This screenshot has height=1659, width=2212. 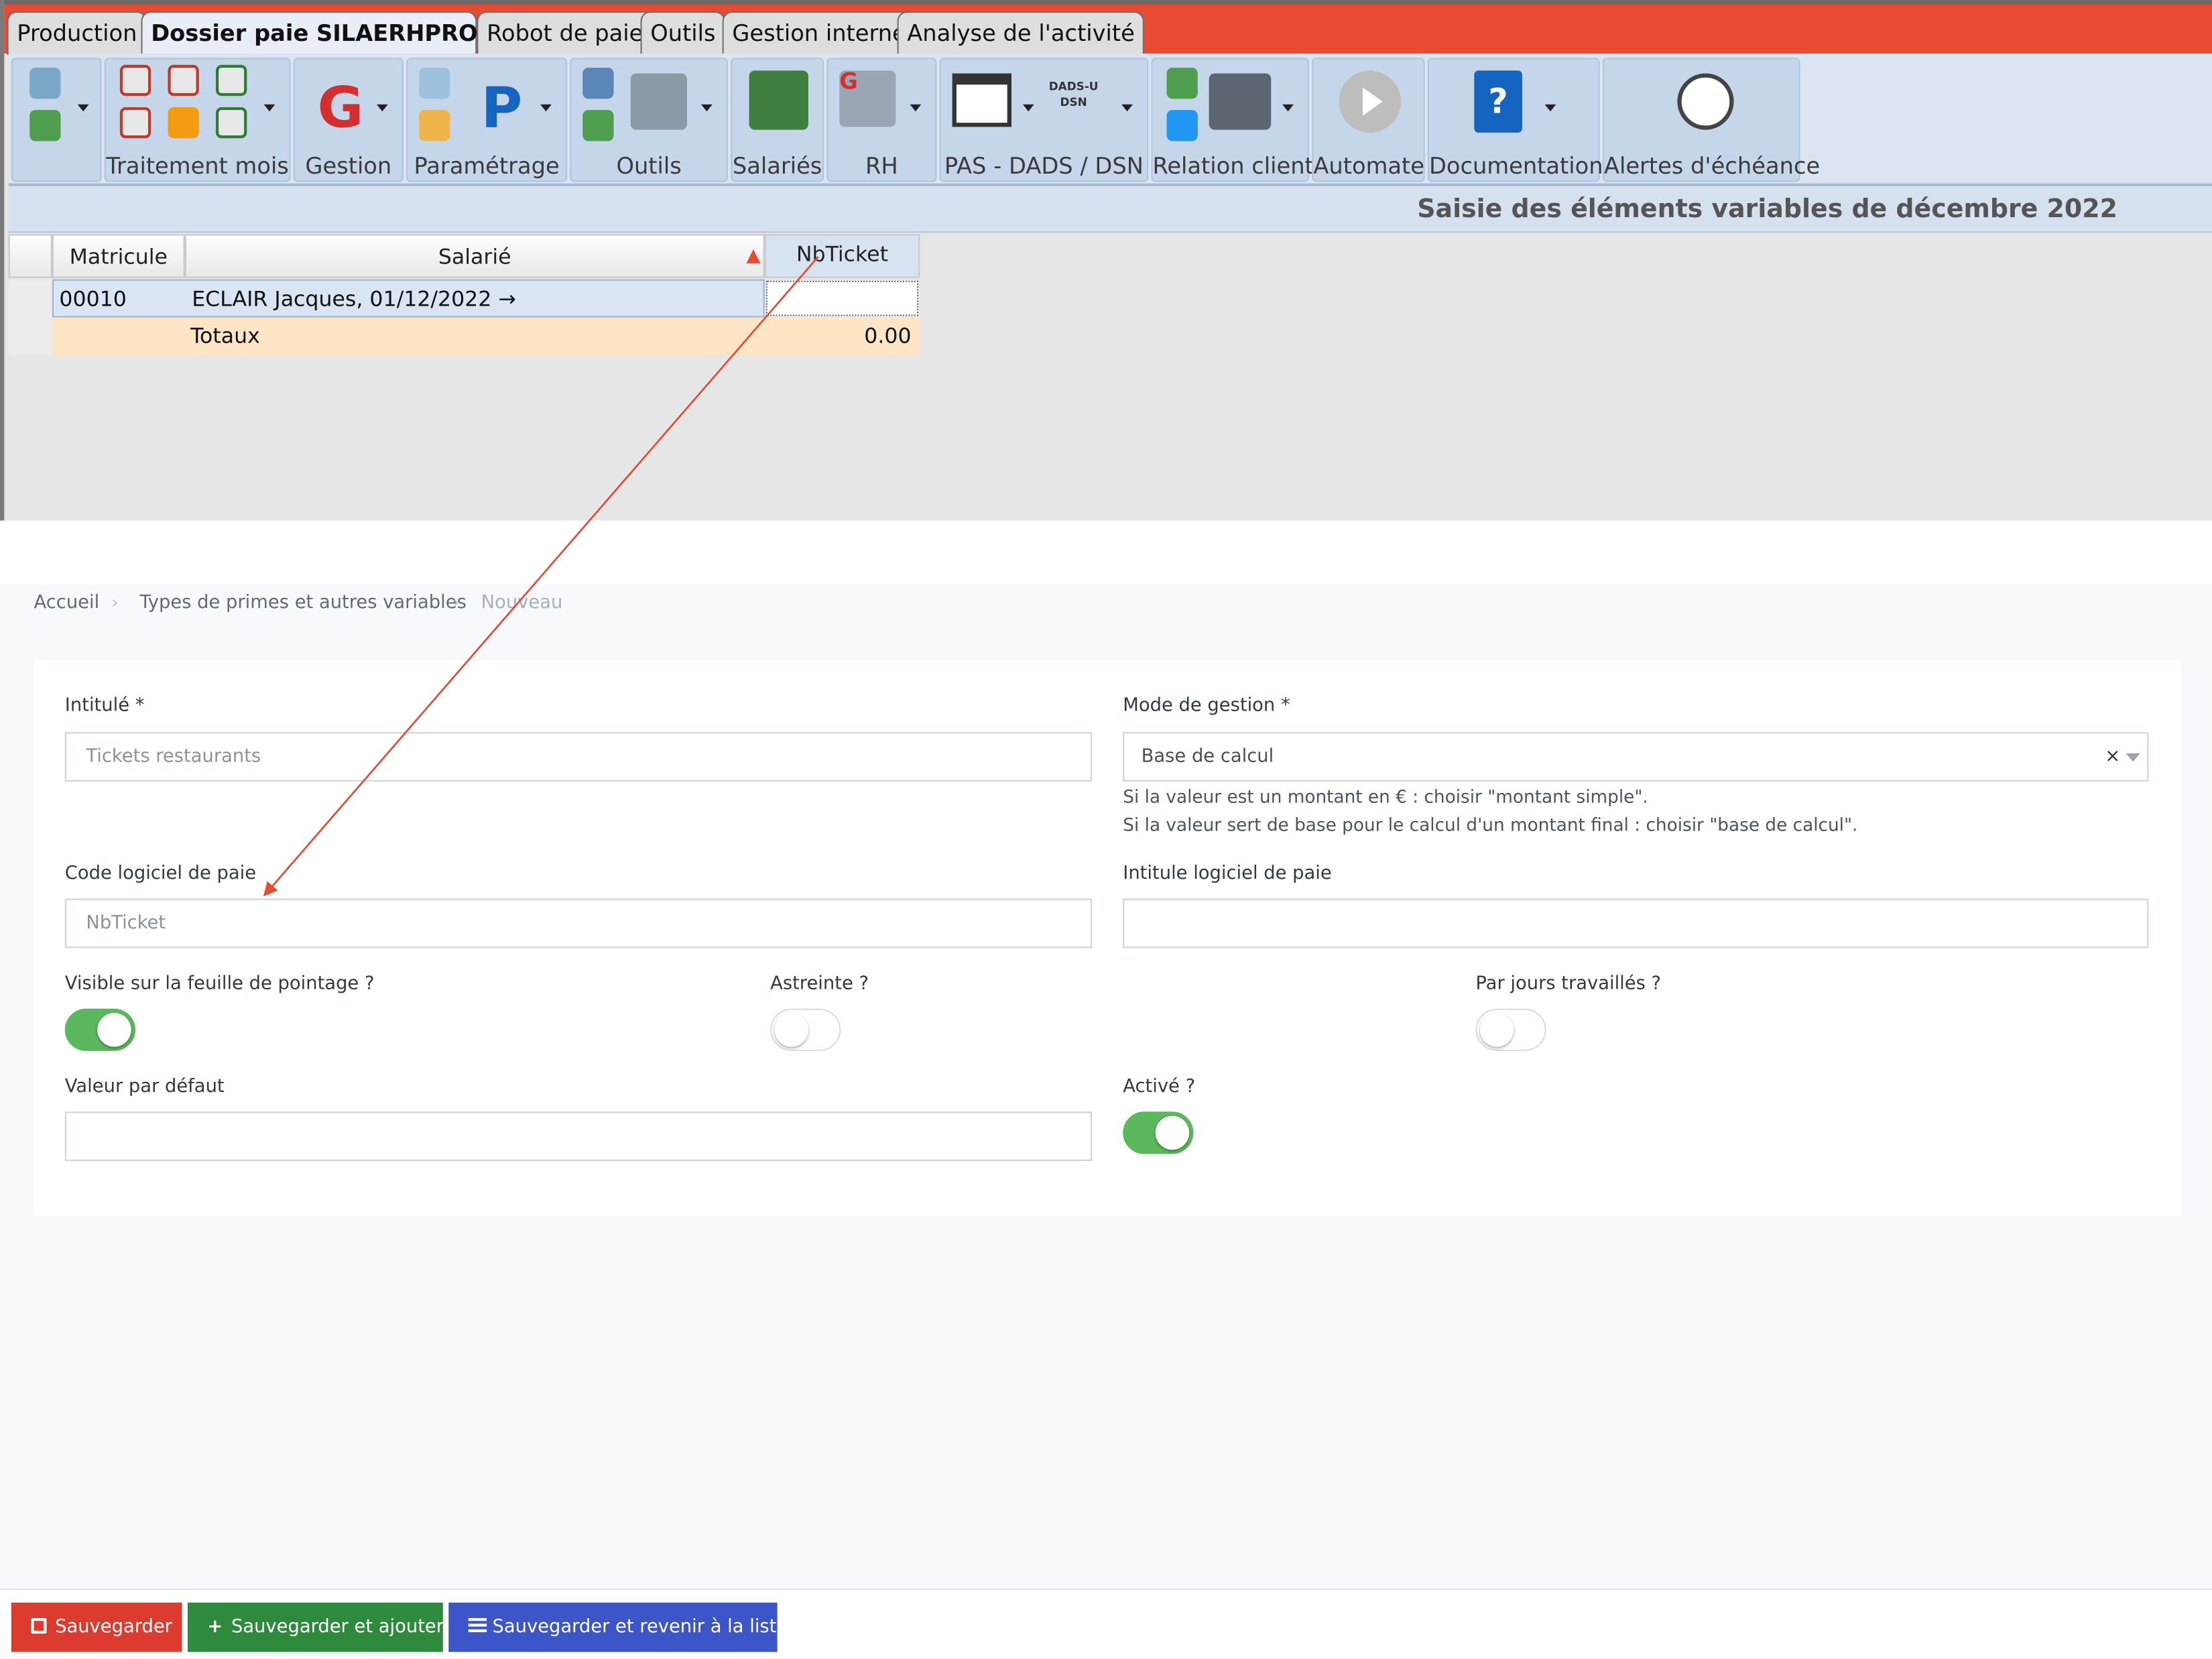 What do you see at coordinates (104, 706) in the screenshot?
I see `intitule-label: Intitulé *` at bounding box center [104, 706].